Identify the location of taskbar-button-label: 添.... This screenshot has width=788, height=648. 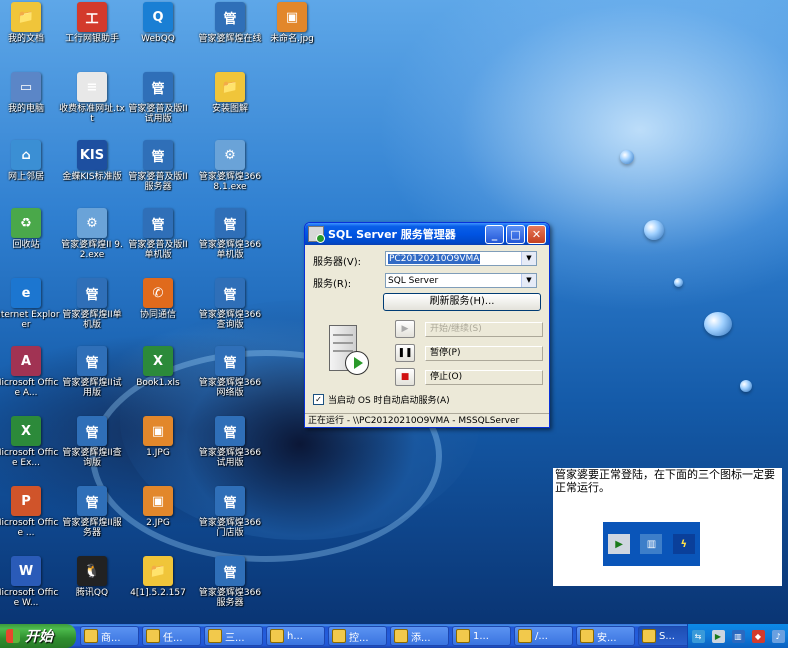
(421, 638).